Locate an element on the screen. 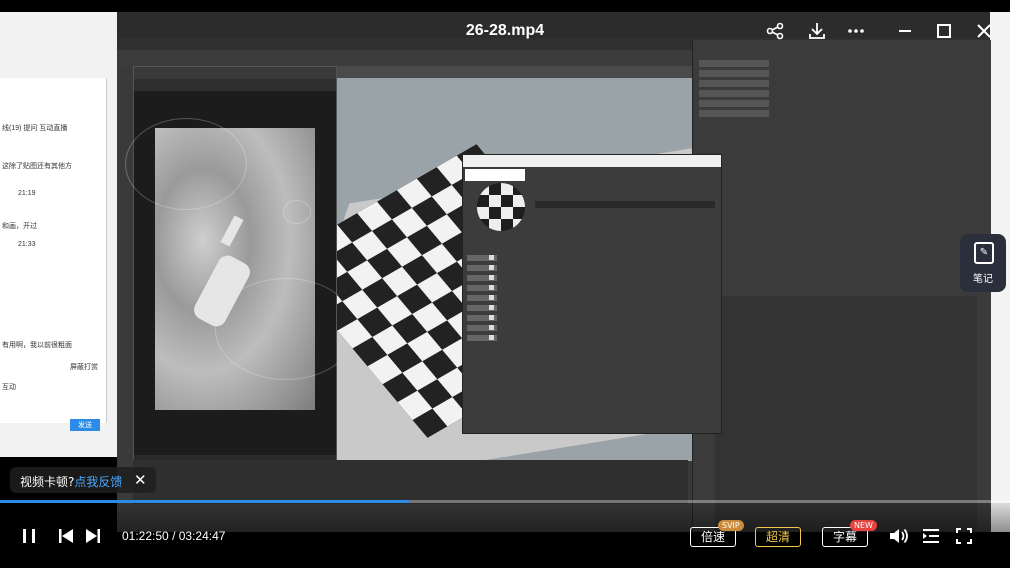 Image resolution: width=1010 pixels, height=568 pixels. note-icon: ✎ is located at coordinates (984, 253).